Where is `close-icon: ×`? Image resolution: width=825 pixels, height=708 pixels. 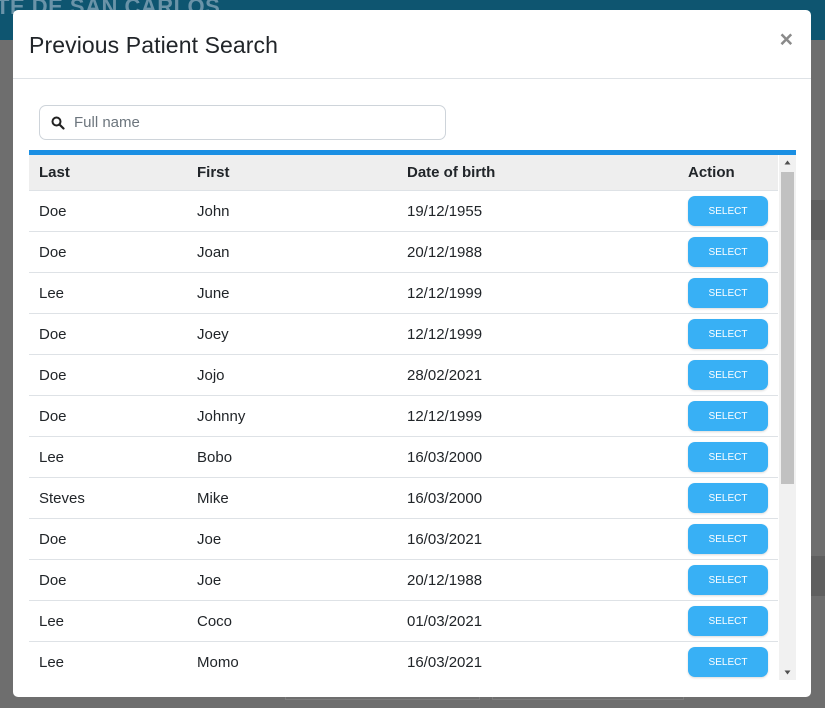 close-icon: × is located at coordinates (786, 39).